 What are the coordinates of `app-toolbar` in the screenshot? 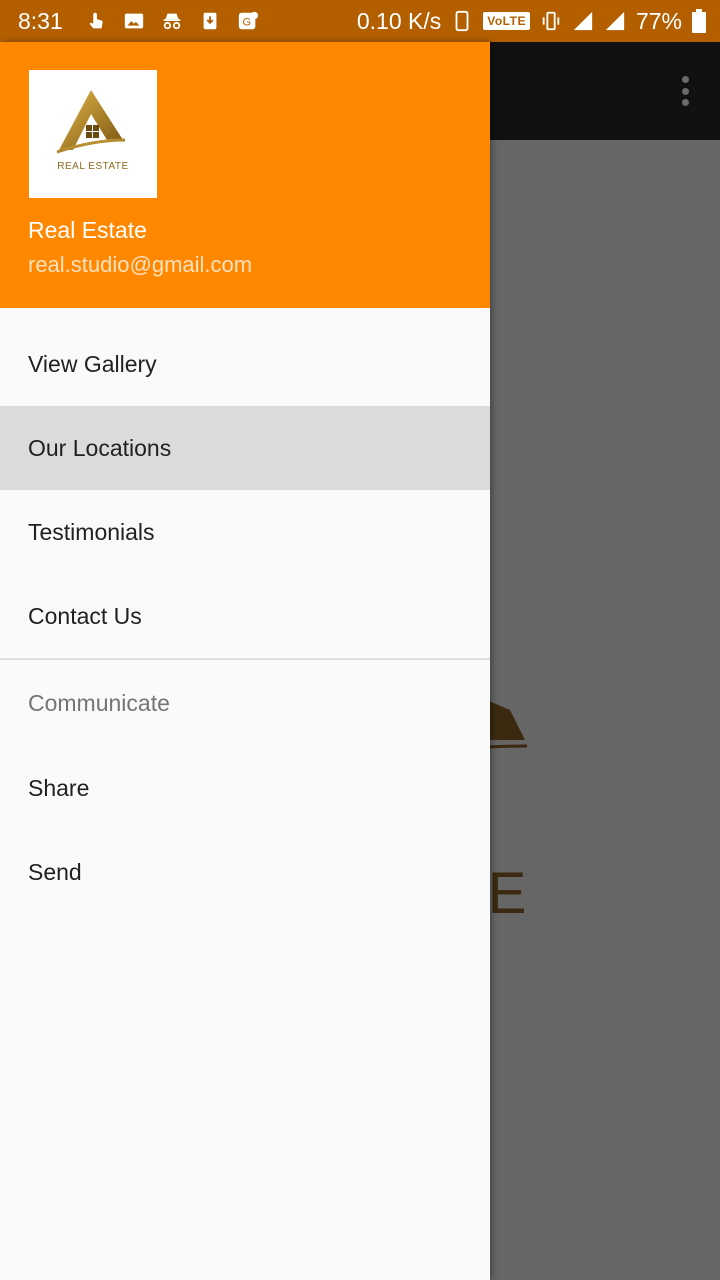 It's located at (605, 91).